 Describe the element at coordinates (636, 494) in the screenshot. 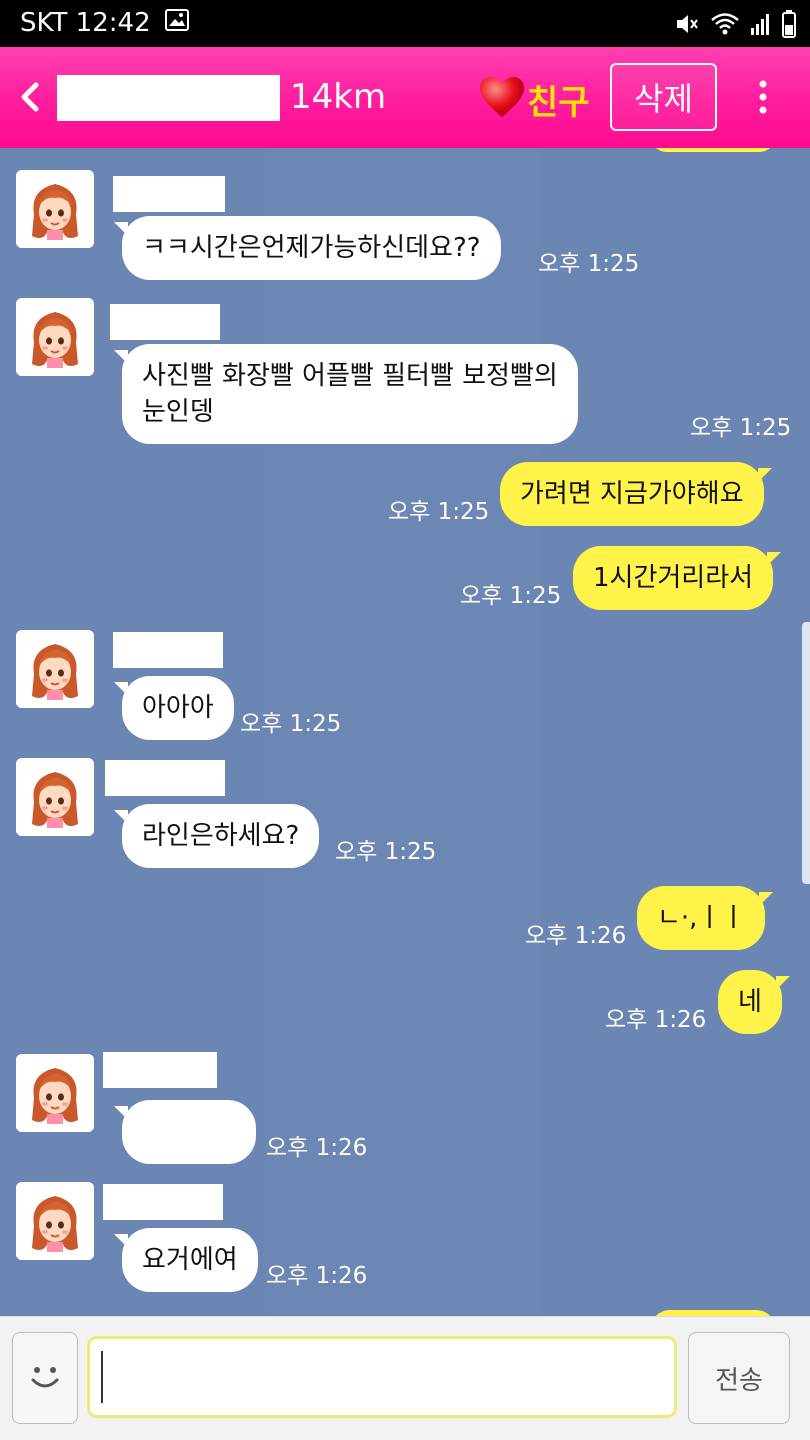

I see `message-bubble-outgoing: 가려면 지금가야해요` at that location.